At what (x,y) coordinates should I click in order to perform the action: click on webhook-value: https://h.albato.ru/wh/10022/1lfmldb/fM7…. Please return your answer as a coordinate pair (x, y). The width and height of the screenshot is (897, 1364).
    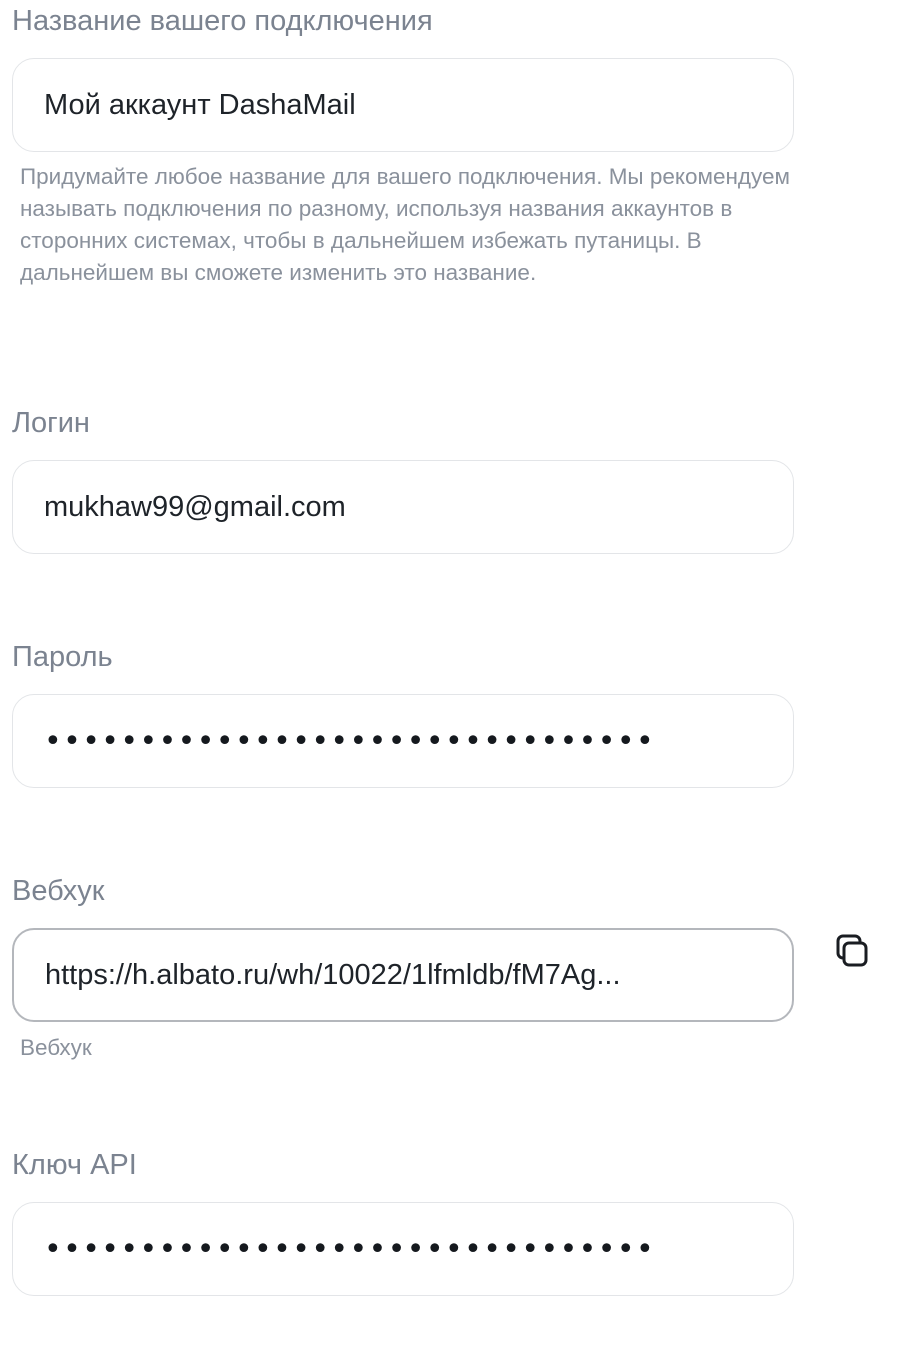
    Looking at the image, I should click on (333, 974).